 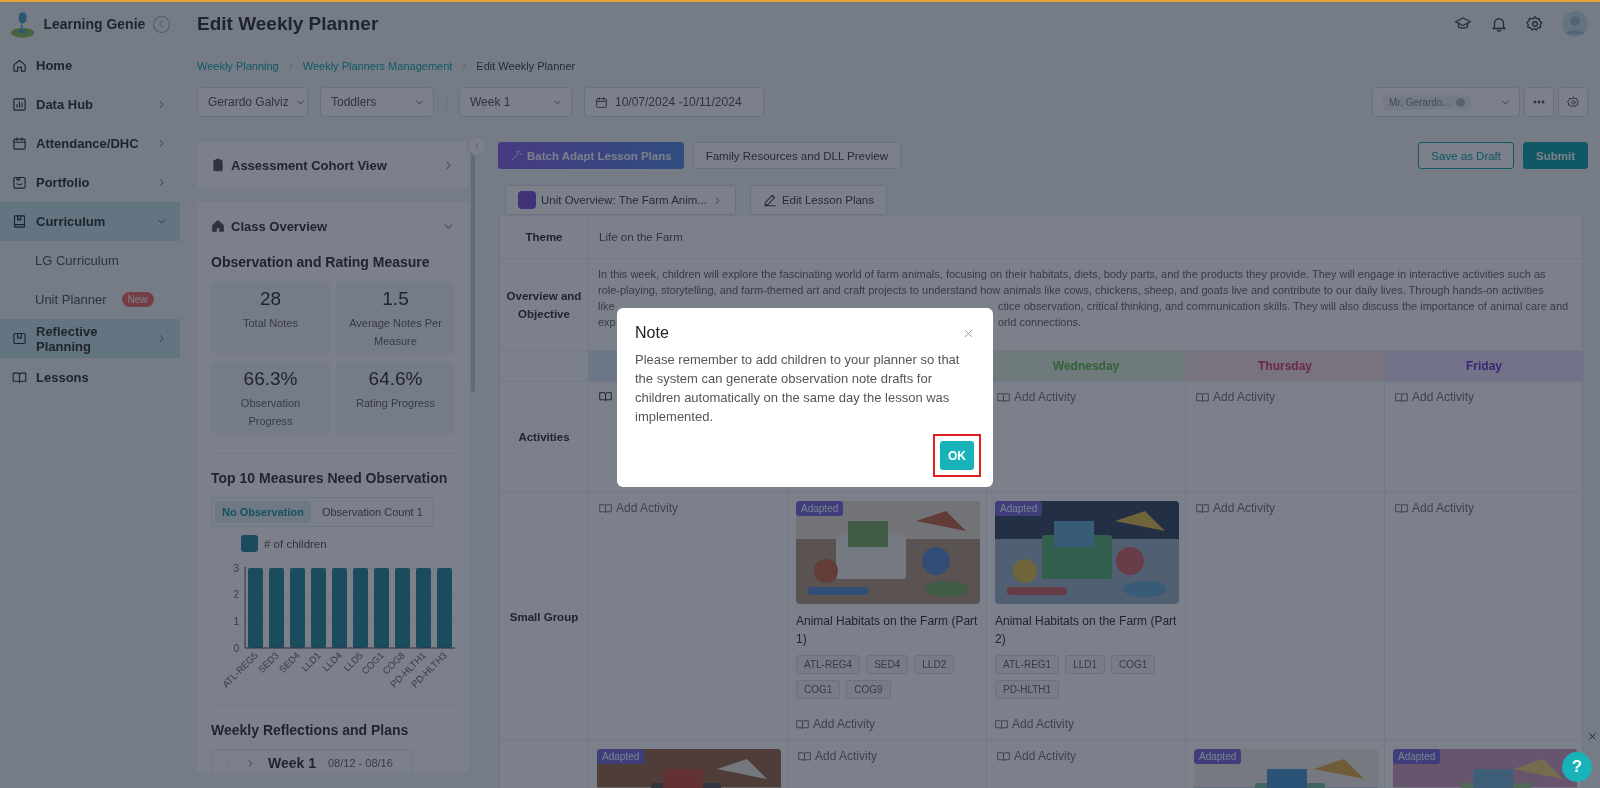 I want to click on sidebar-item: Data Hub, so click(x=90, y=104).